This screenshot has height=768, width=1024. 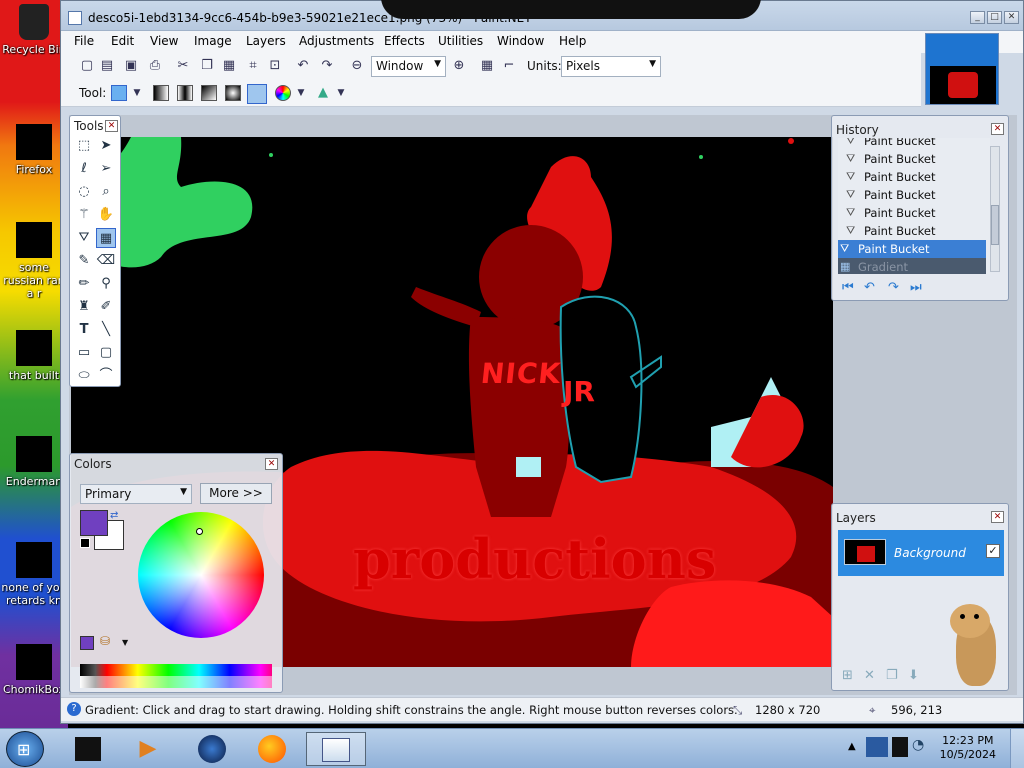 What do you see at coordinates (84, 330) in the screenshot?
I see `text-icon: T` at bounding box center [84, 330].